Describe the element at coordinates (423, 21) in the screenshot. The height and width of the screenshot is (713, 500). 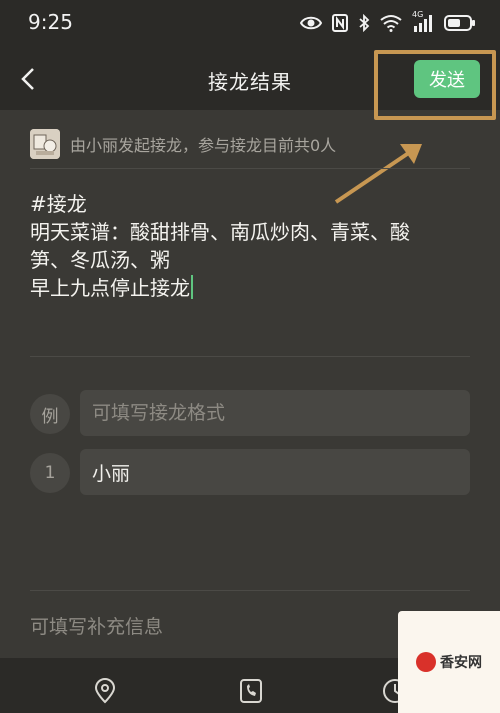
I see `signal-4g-icon: 4G` at that location.